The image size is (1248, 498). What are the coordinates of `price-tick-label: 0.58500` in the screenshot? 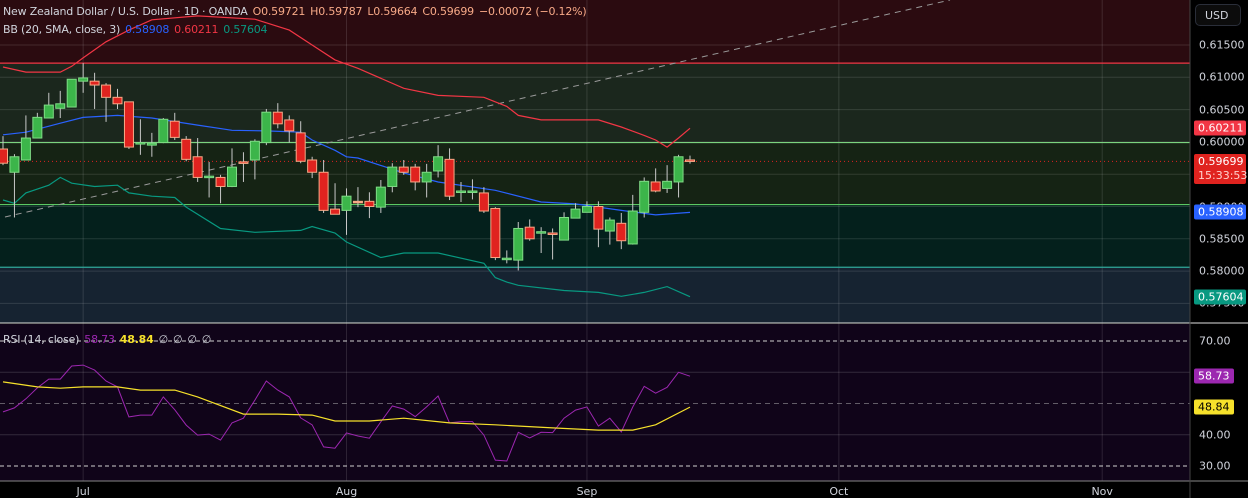 It's located at (1222, 239).